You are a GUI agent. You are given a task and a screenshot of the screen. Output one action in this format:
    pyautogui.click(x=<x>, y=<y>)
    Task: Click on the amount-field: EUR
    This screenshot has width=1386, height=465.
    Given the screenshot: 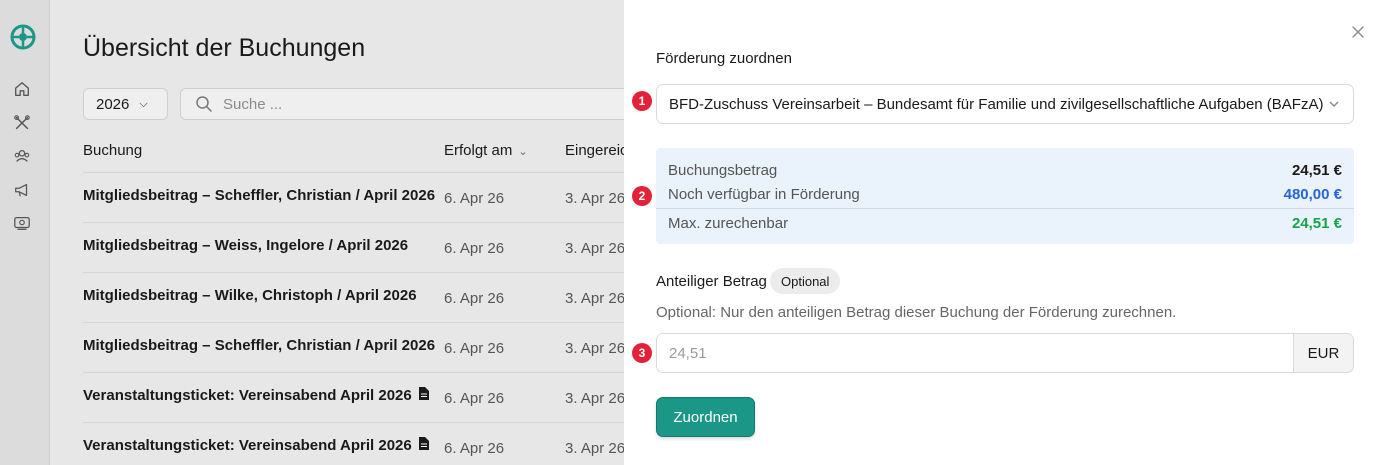 What is the action you would take?
    pyautogui.click(x=1005, y=353)
    